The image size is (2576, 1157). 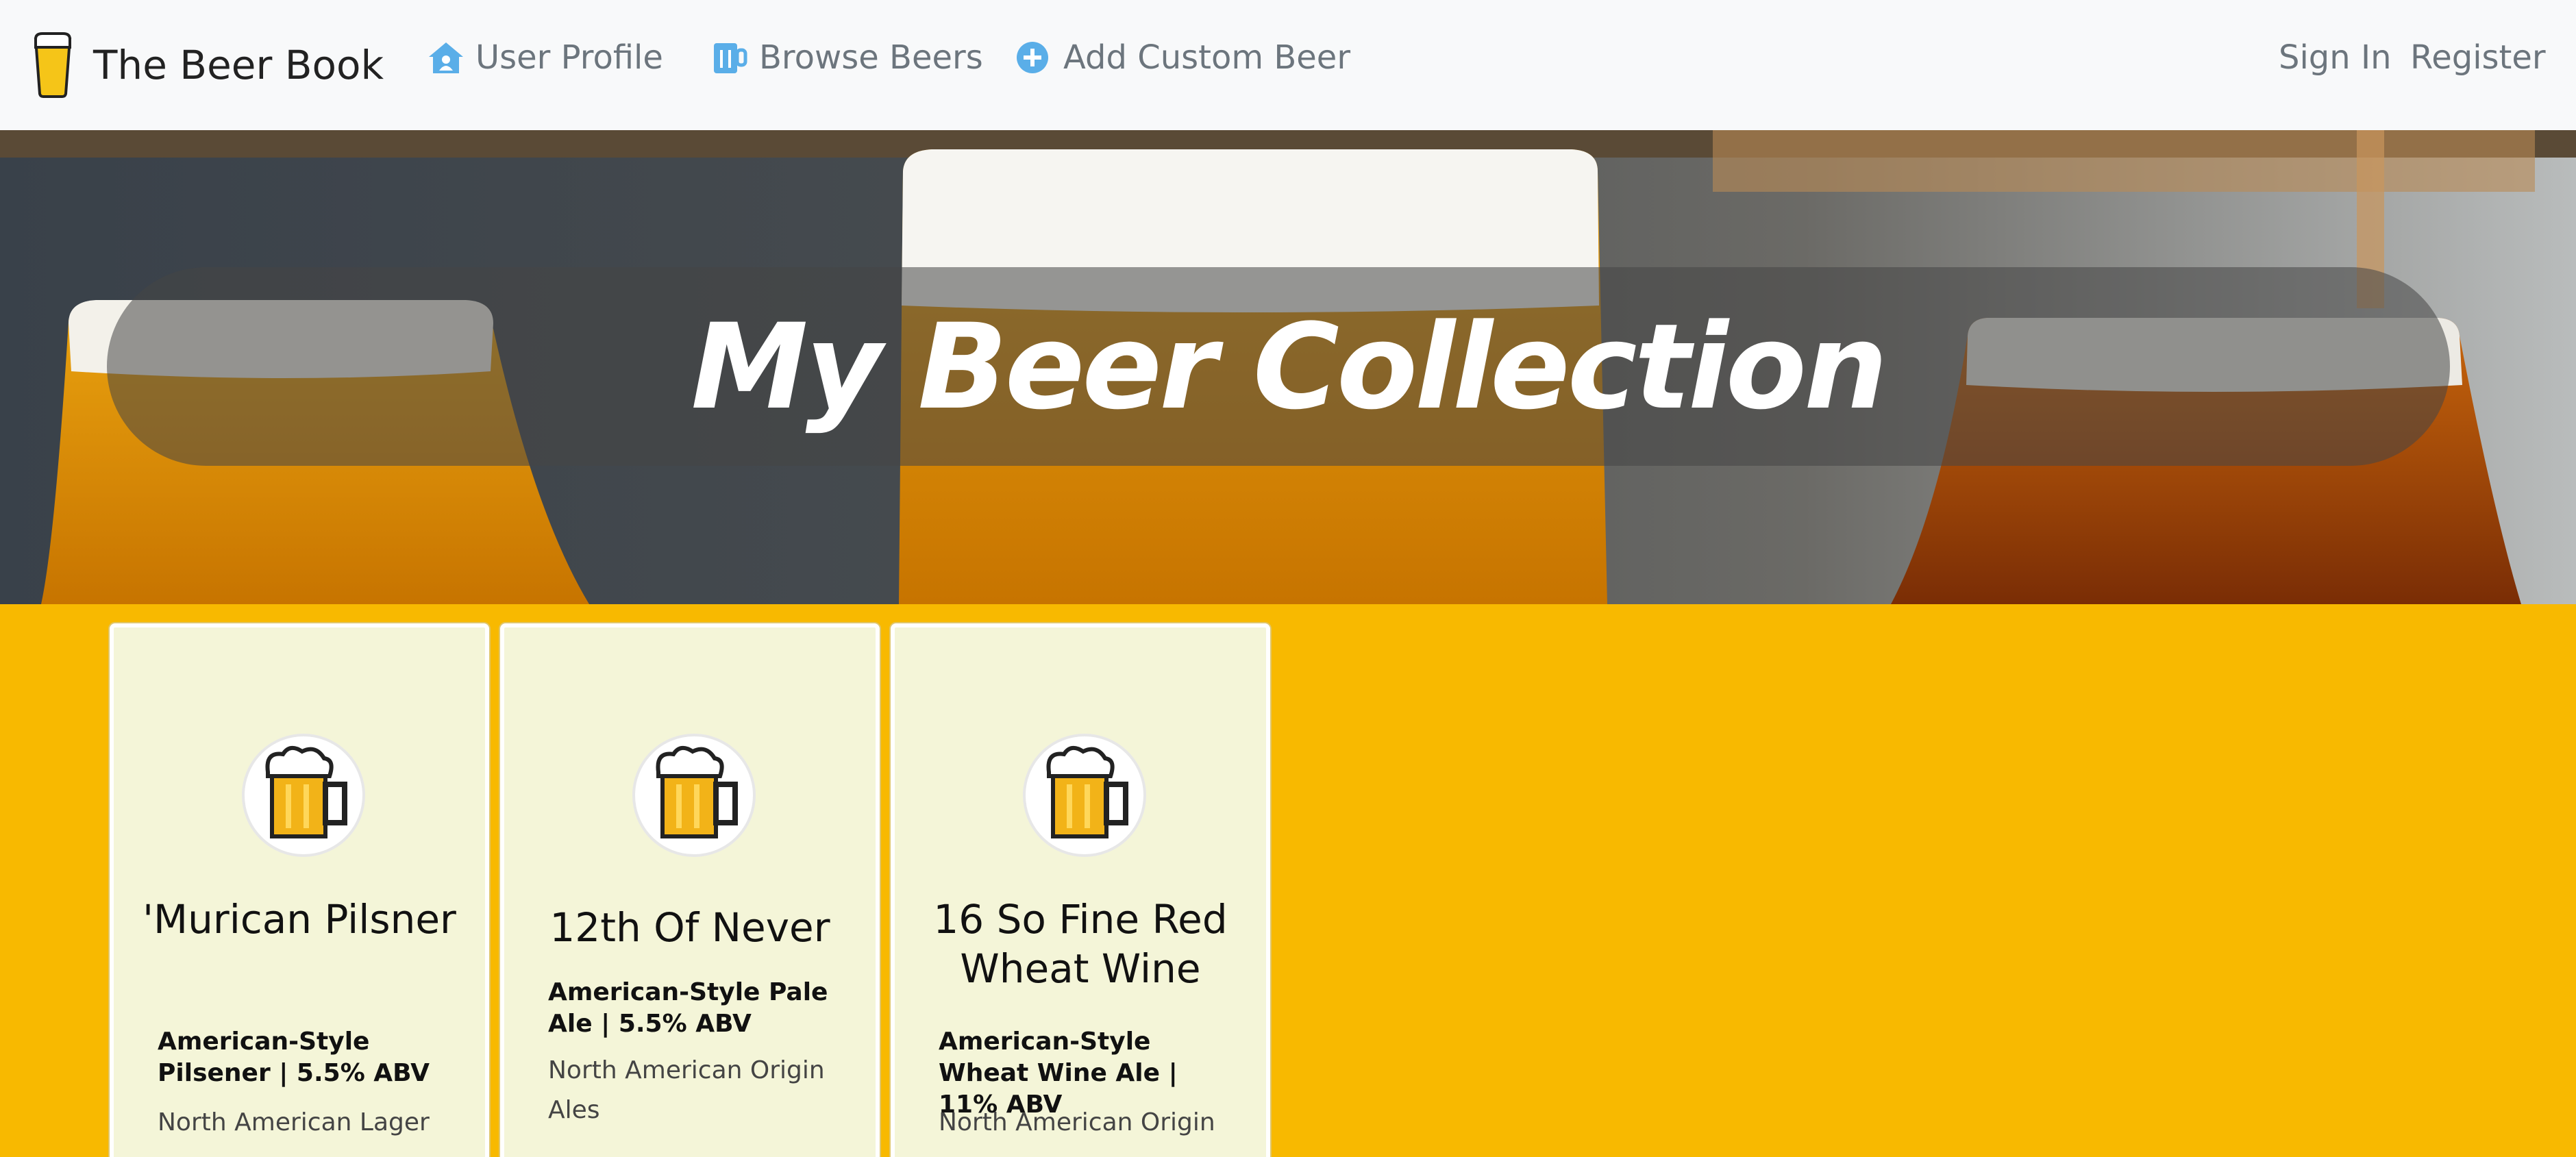 What do you see at coordinates (688, 1008) in the screenshot?
I see `beer-style-abv: American-Style Pale Ale | 5.5% ABV` at bounding box center [688, 1008].